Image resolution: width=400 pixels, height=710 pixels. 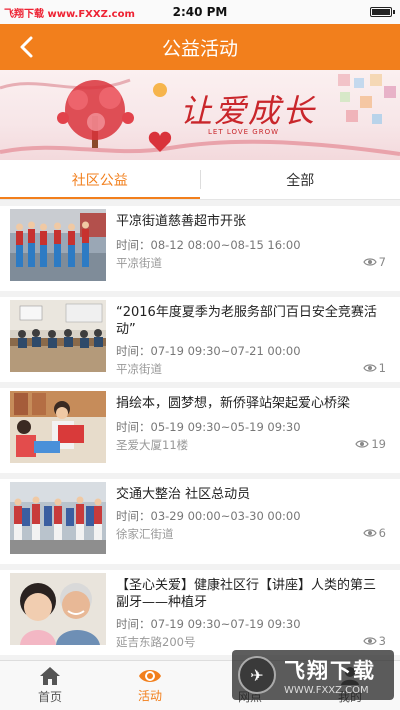 I want to click on view-count: 3, so click(x=374, y=641).